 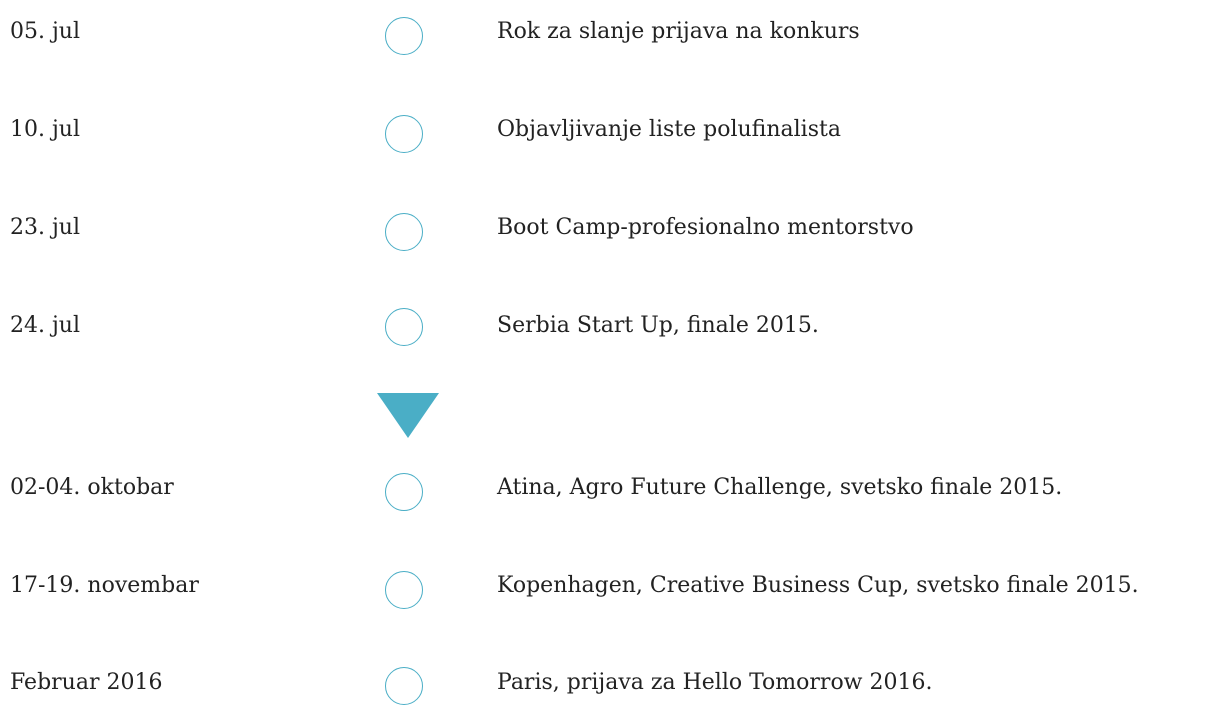 What do you see at coordinates (45, 129) in the screenshot?
I see `event-date: 10. jul` at bounding box center [45, 129].